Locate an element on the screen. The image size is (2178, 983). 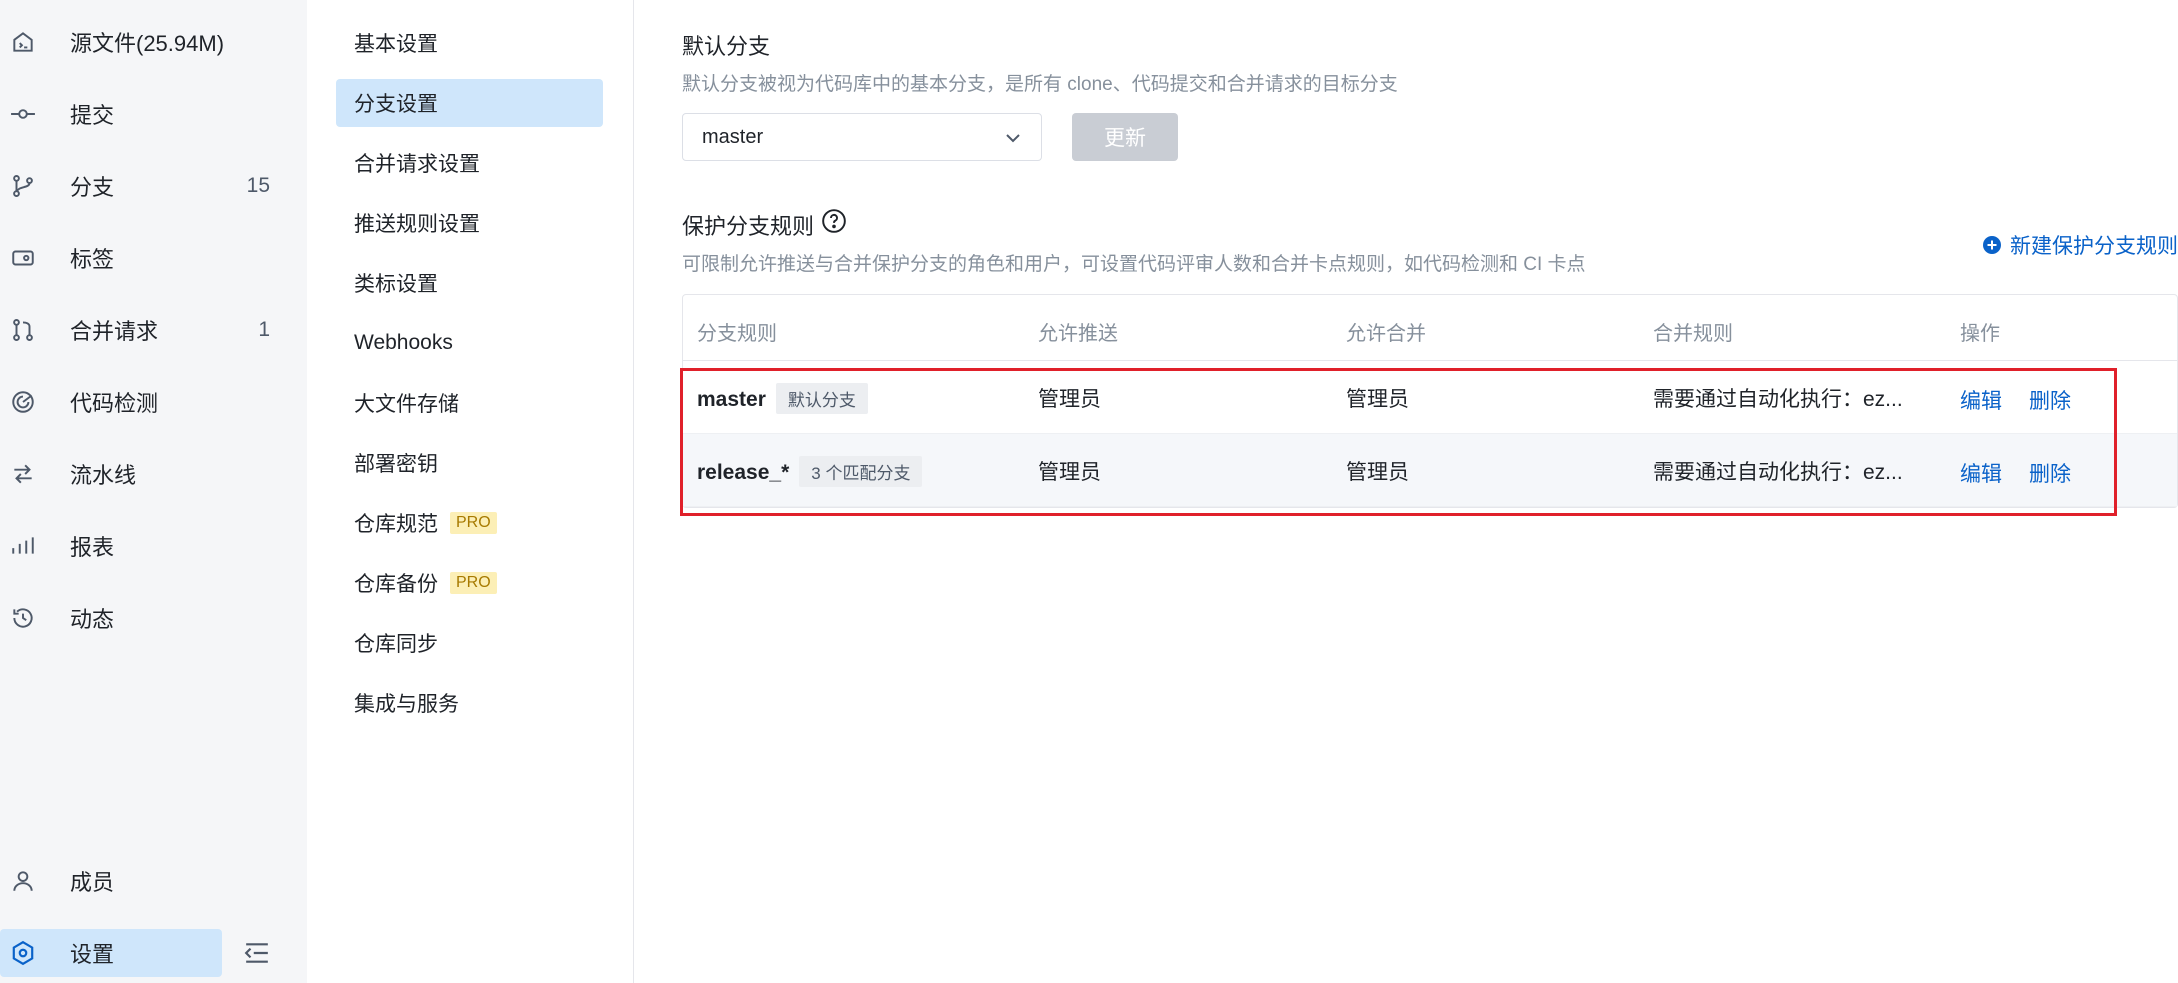
new-protected-rule-button: 新建保护分支规则 is located at coordinates (2080, 245).